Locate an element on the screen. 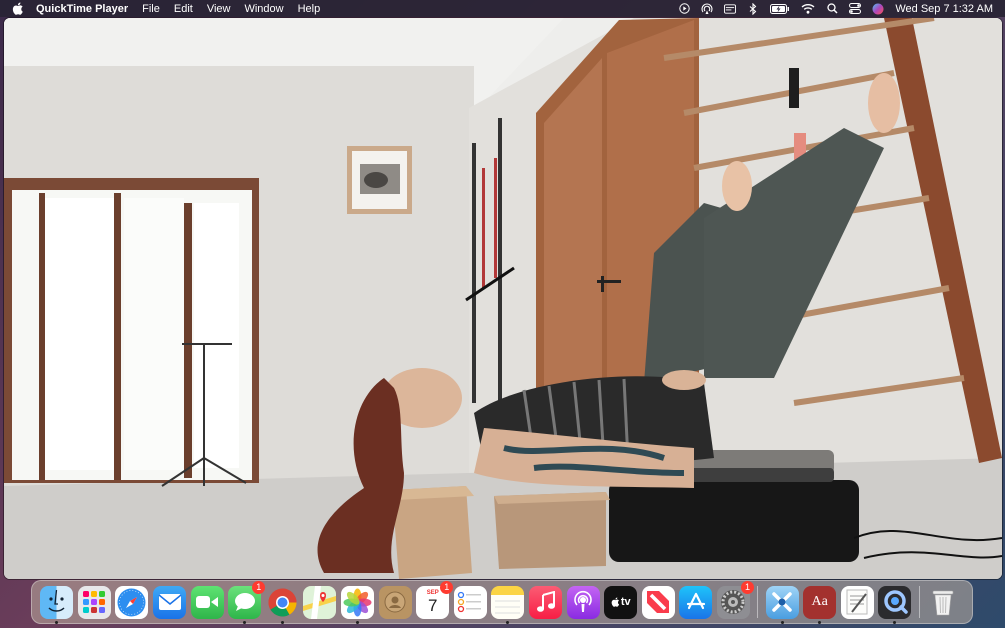 The width and height of the screenshot is (1005, 628). spotlight-search-icon is located at coordinates (832, 9).